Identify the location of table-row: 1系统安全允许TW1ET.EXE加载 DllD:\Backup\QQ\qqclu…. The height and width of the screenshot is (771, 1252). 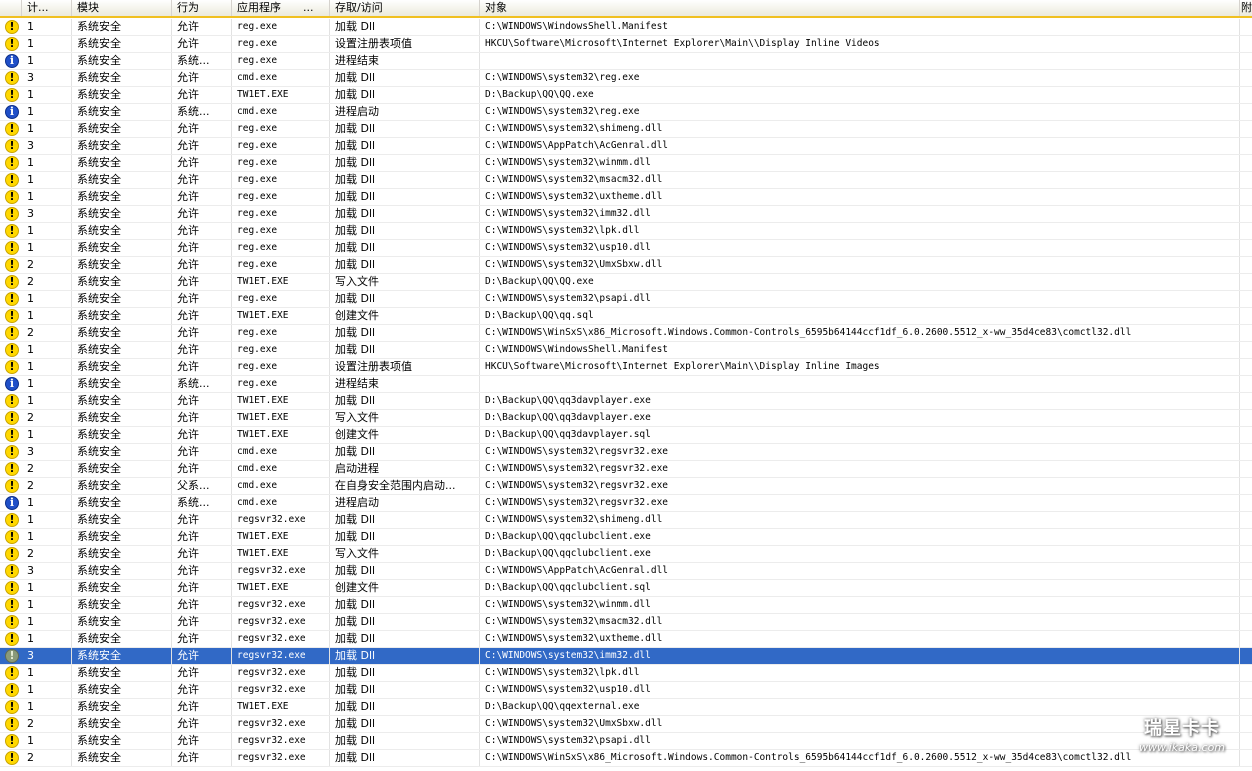
(626, 537).